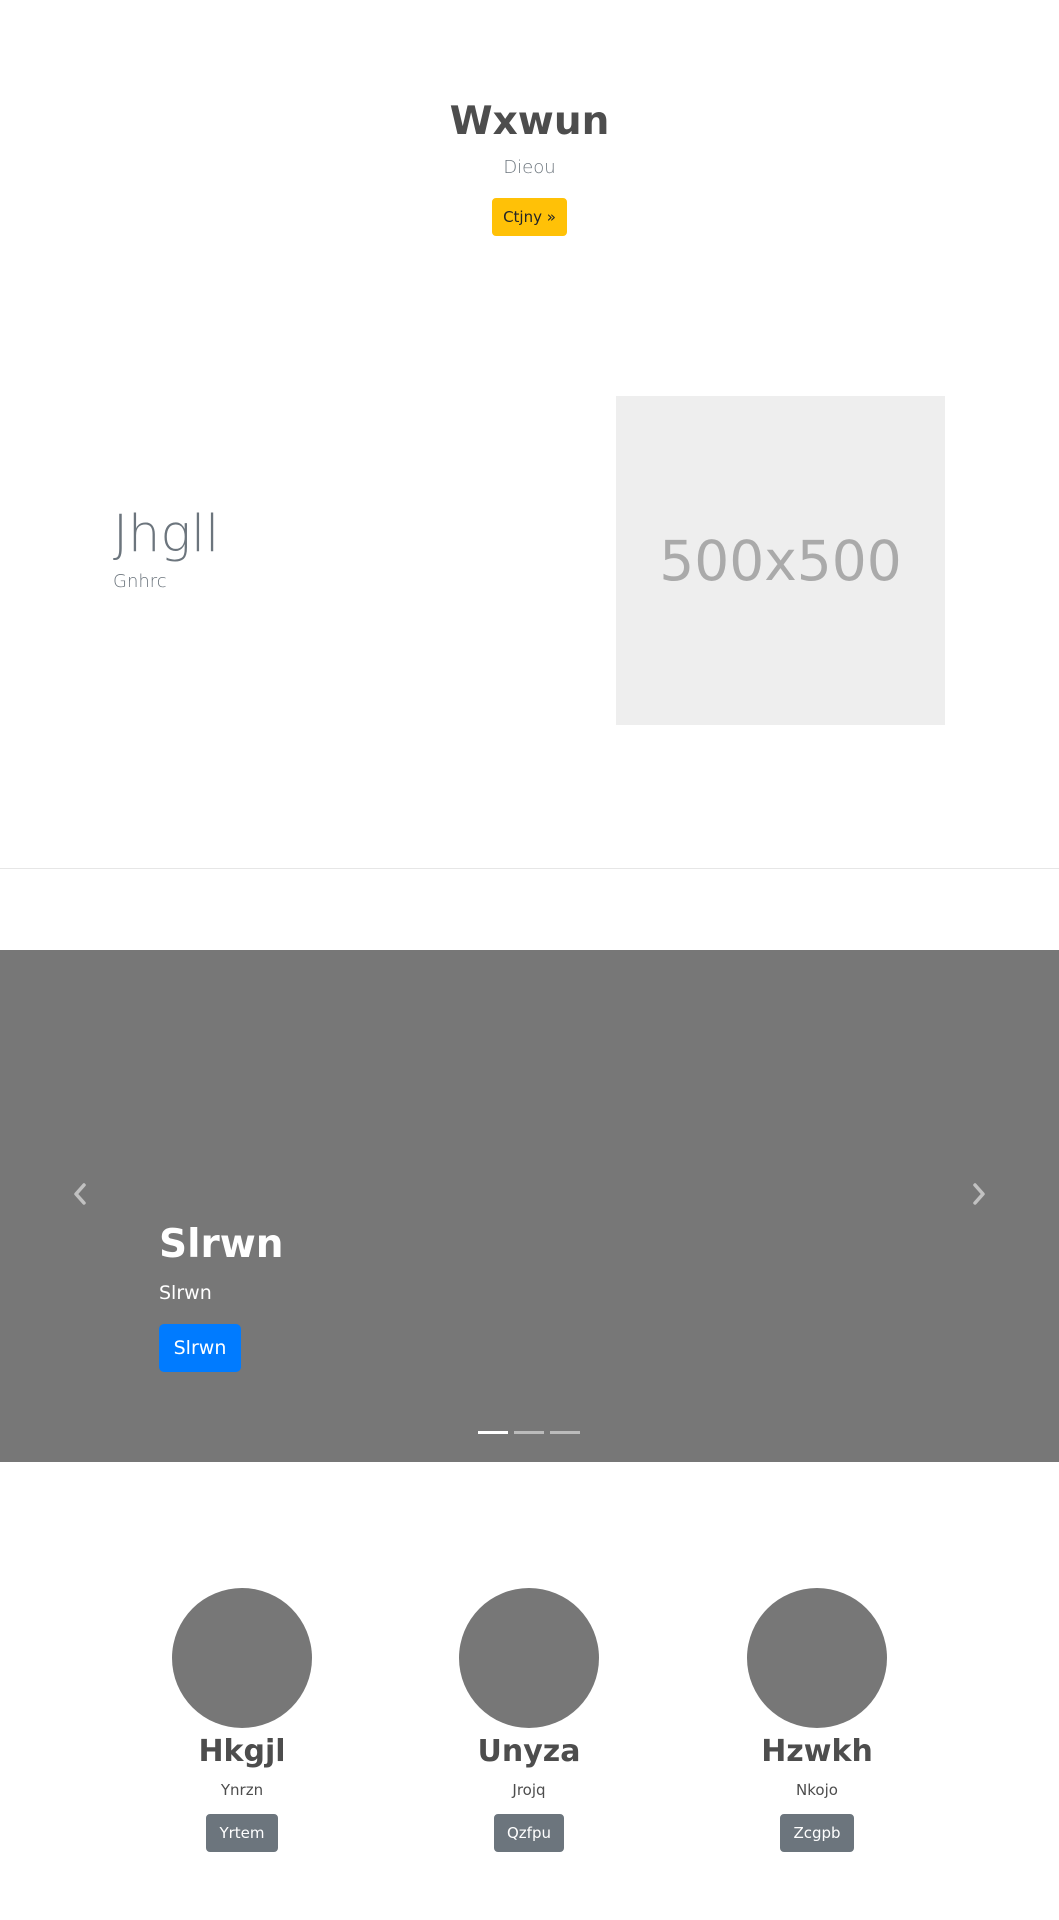 The width and height of the screenshot is (1059, 1920). I want to click on section-divider, so click(529, 868).